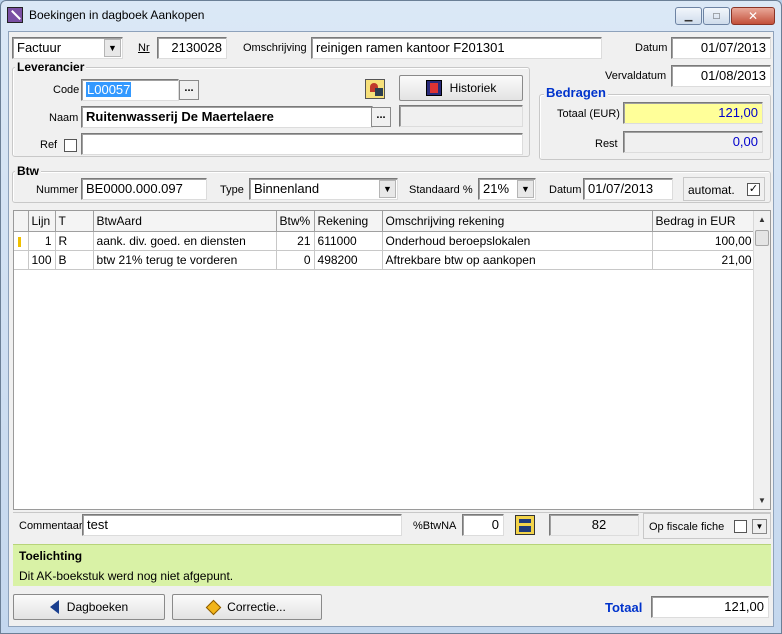  What do you see at coordinates (759, 526) in the screenshot?
I see `expand-down-icon: ▼` at bounding box center [759, 526].